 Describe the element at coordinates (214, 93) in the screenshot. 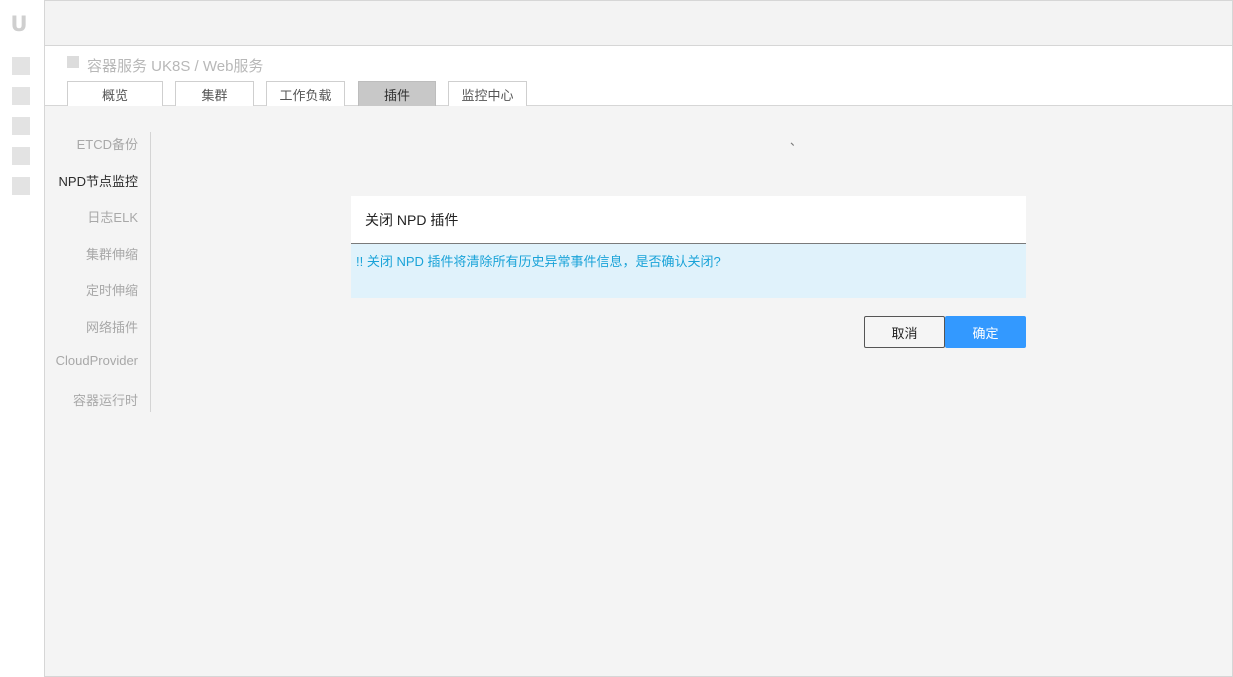

I see `tab-cluster: 集群` at that location.